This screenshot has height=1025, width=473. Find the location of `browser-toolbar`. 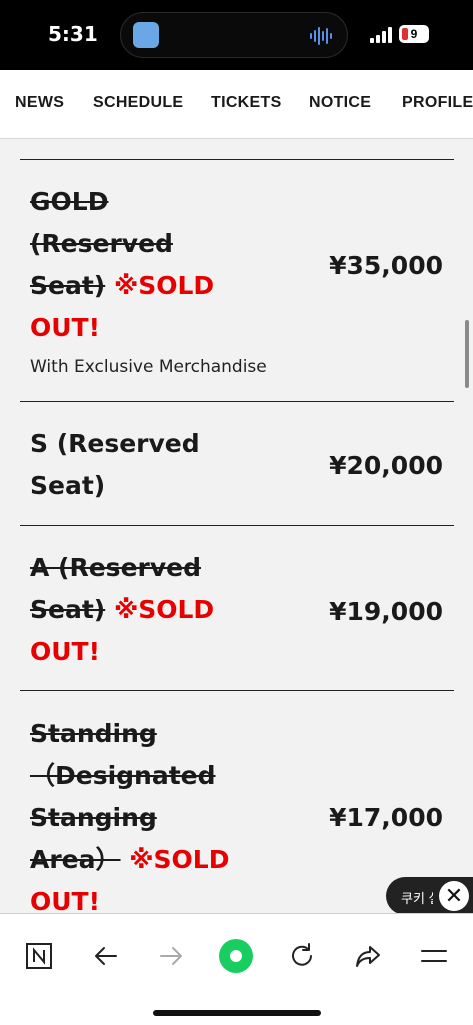

browser-toolbar is located at coordinates (236, 969).